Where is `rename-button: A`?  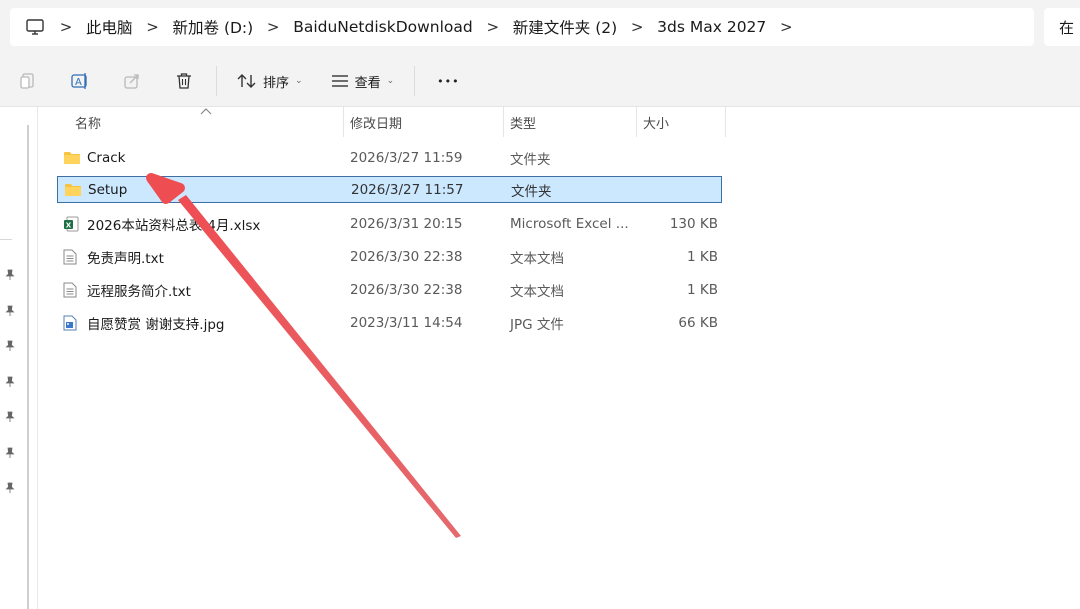
rename-button: A is located at coordinates (80, 81).